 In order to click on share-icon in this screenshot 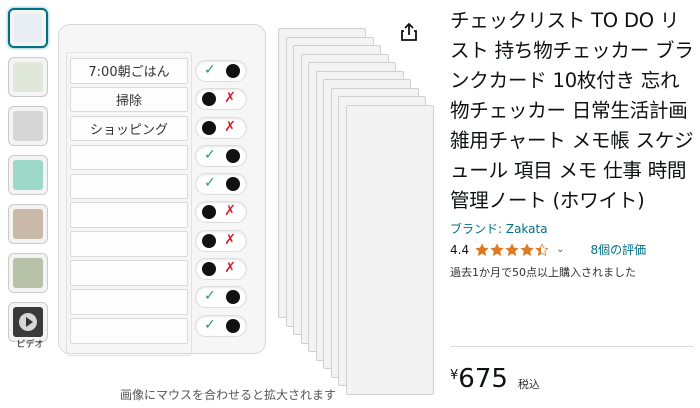, I will do `click(409, 32)`.